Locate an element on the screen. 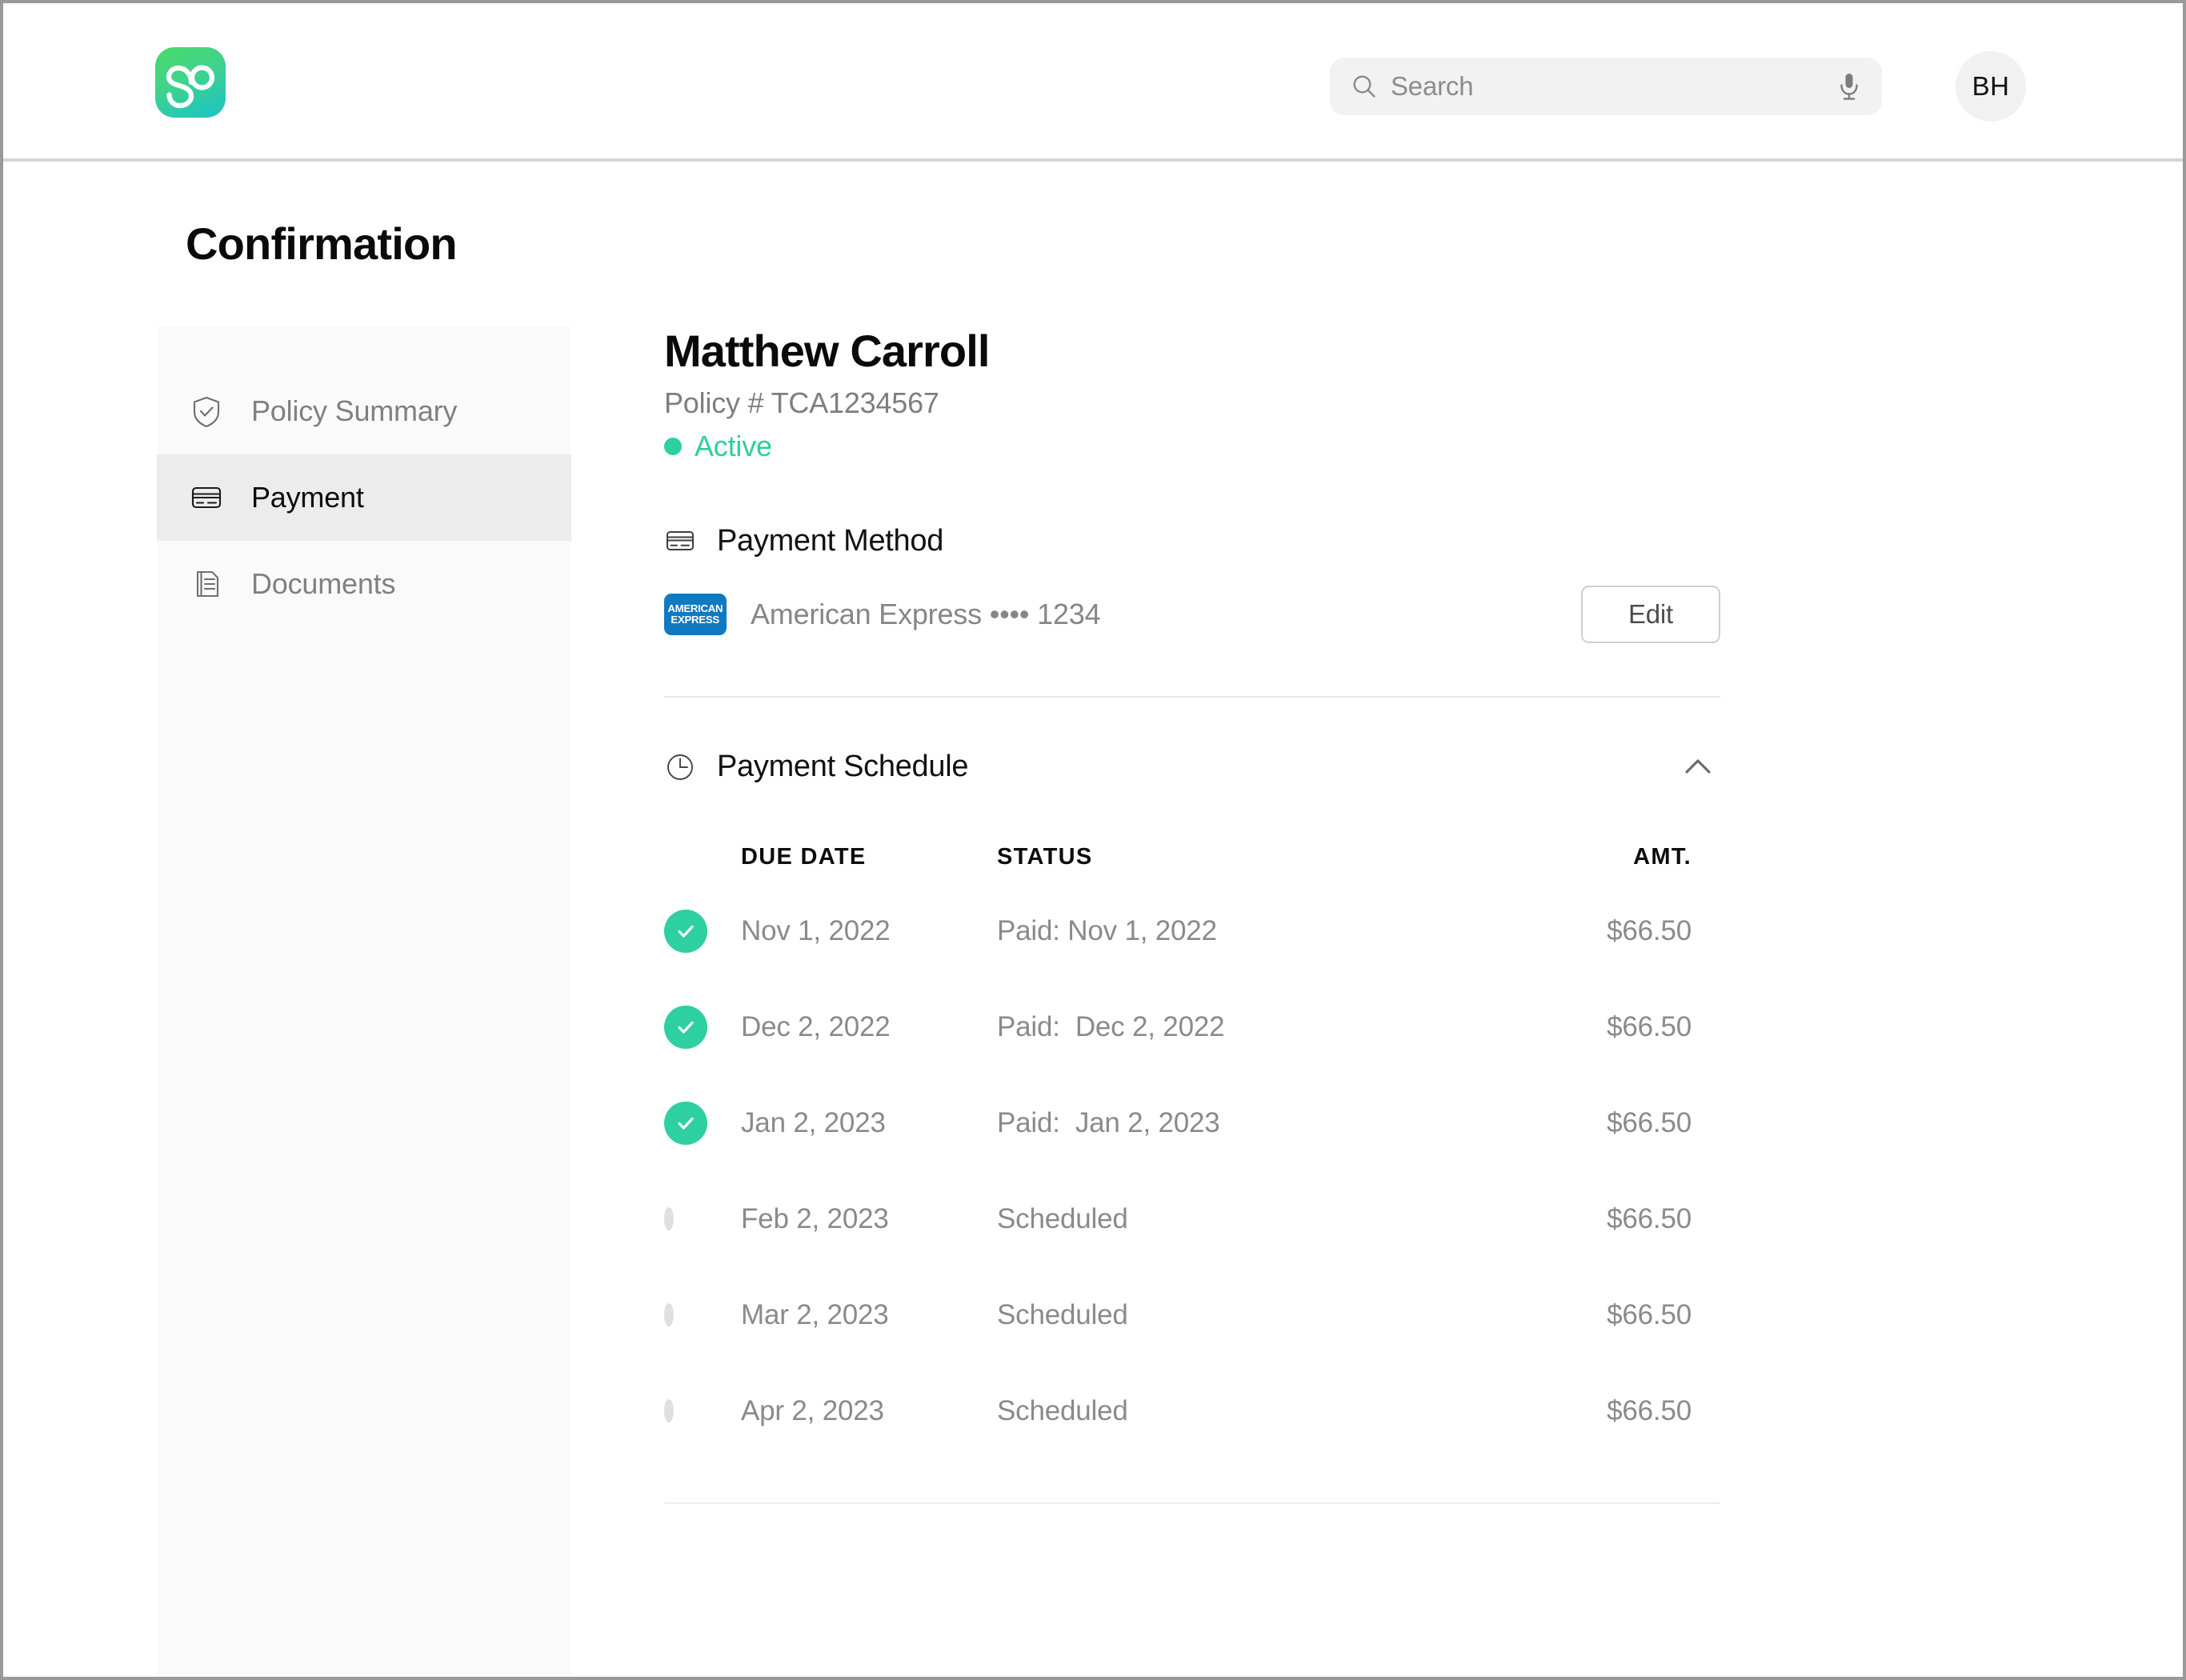 This screenshot has width=2186, height=1680. sidebar-item-policy-summary: Policy Summary is located at coordinates (364, 411).